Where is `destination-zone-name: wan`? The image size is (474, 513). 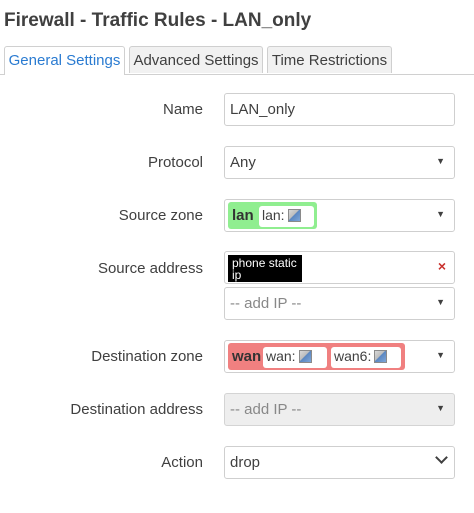 destination-zone-name: wan is located at coordinates (247, 356).